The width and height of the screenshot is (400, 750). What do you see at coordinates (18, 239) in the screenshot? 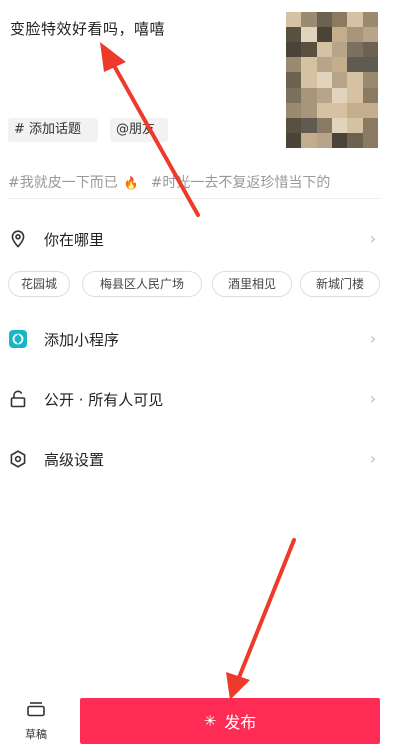
I see `location-pin-icon` at bounding box center [18, 239].